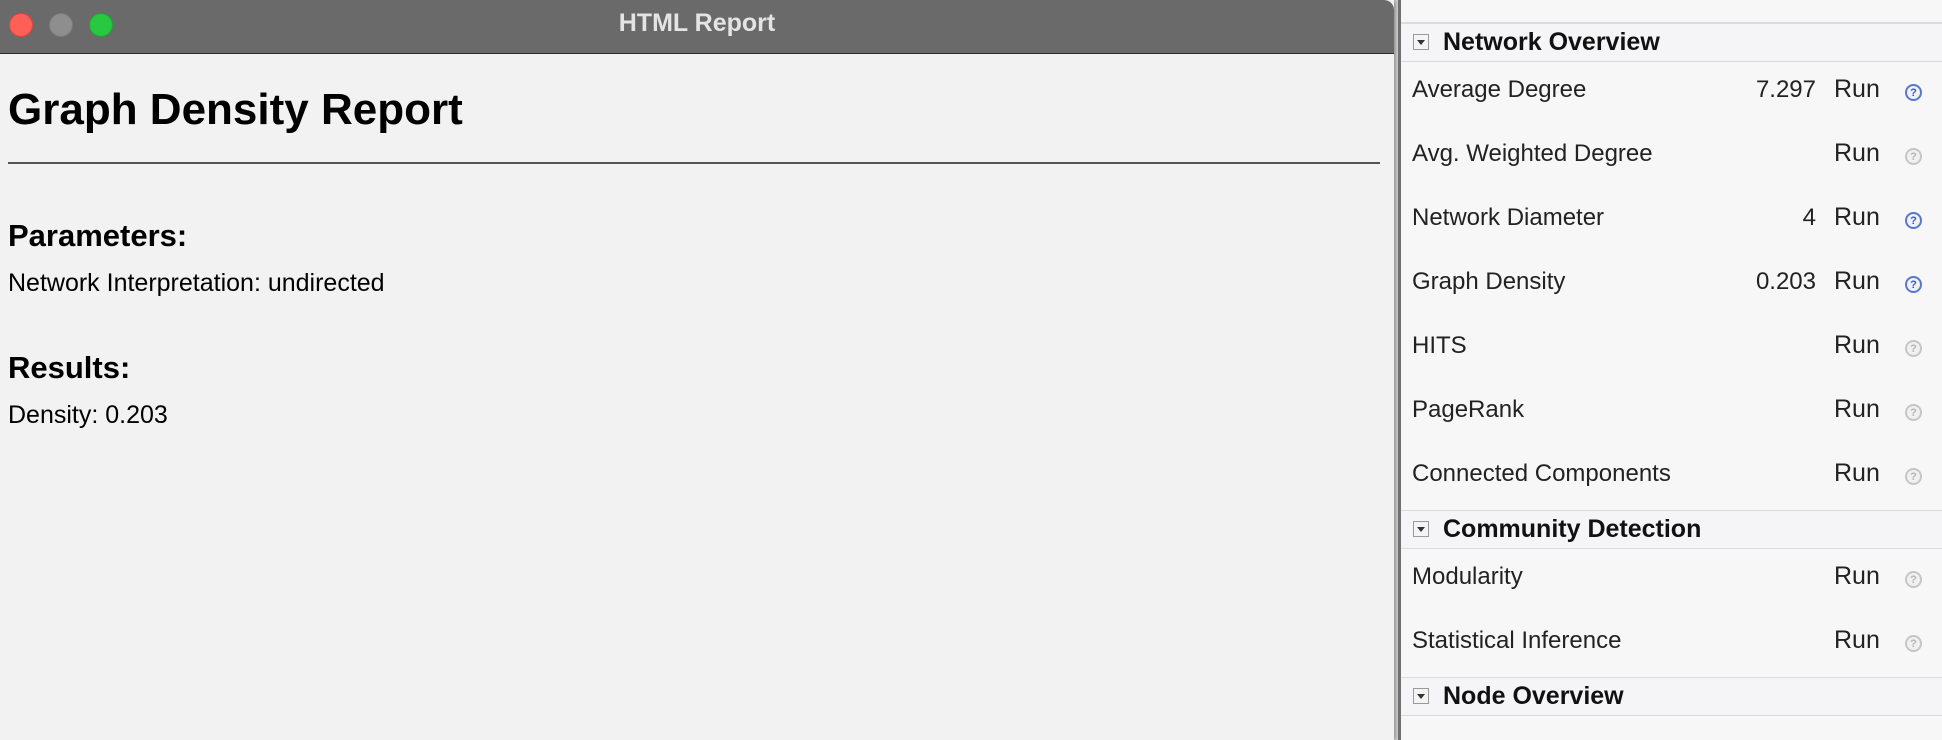  I want to click on stat-name: Connected Components, so click(1541, 473).